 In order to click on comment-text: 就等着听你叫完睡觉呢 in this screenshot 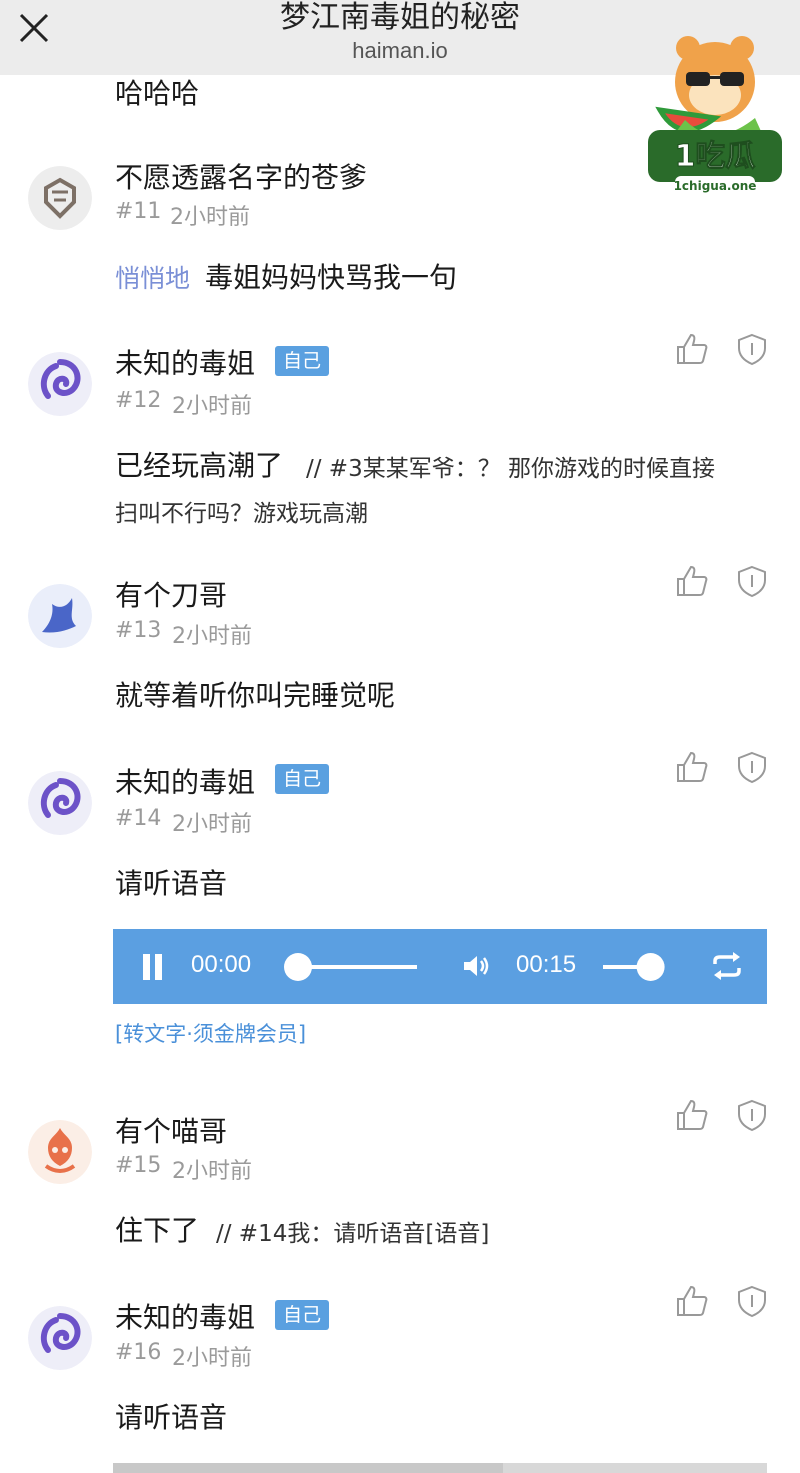, I will do `click(255, 695)`.